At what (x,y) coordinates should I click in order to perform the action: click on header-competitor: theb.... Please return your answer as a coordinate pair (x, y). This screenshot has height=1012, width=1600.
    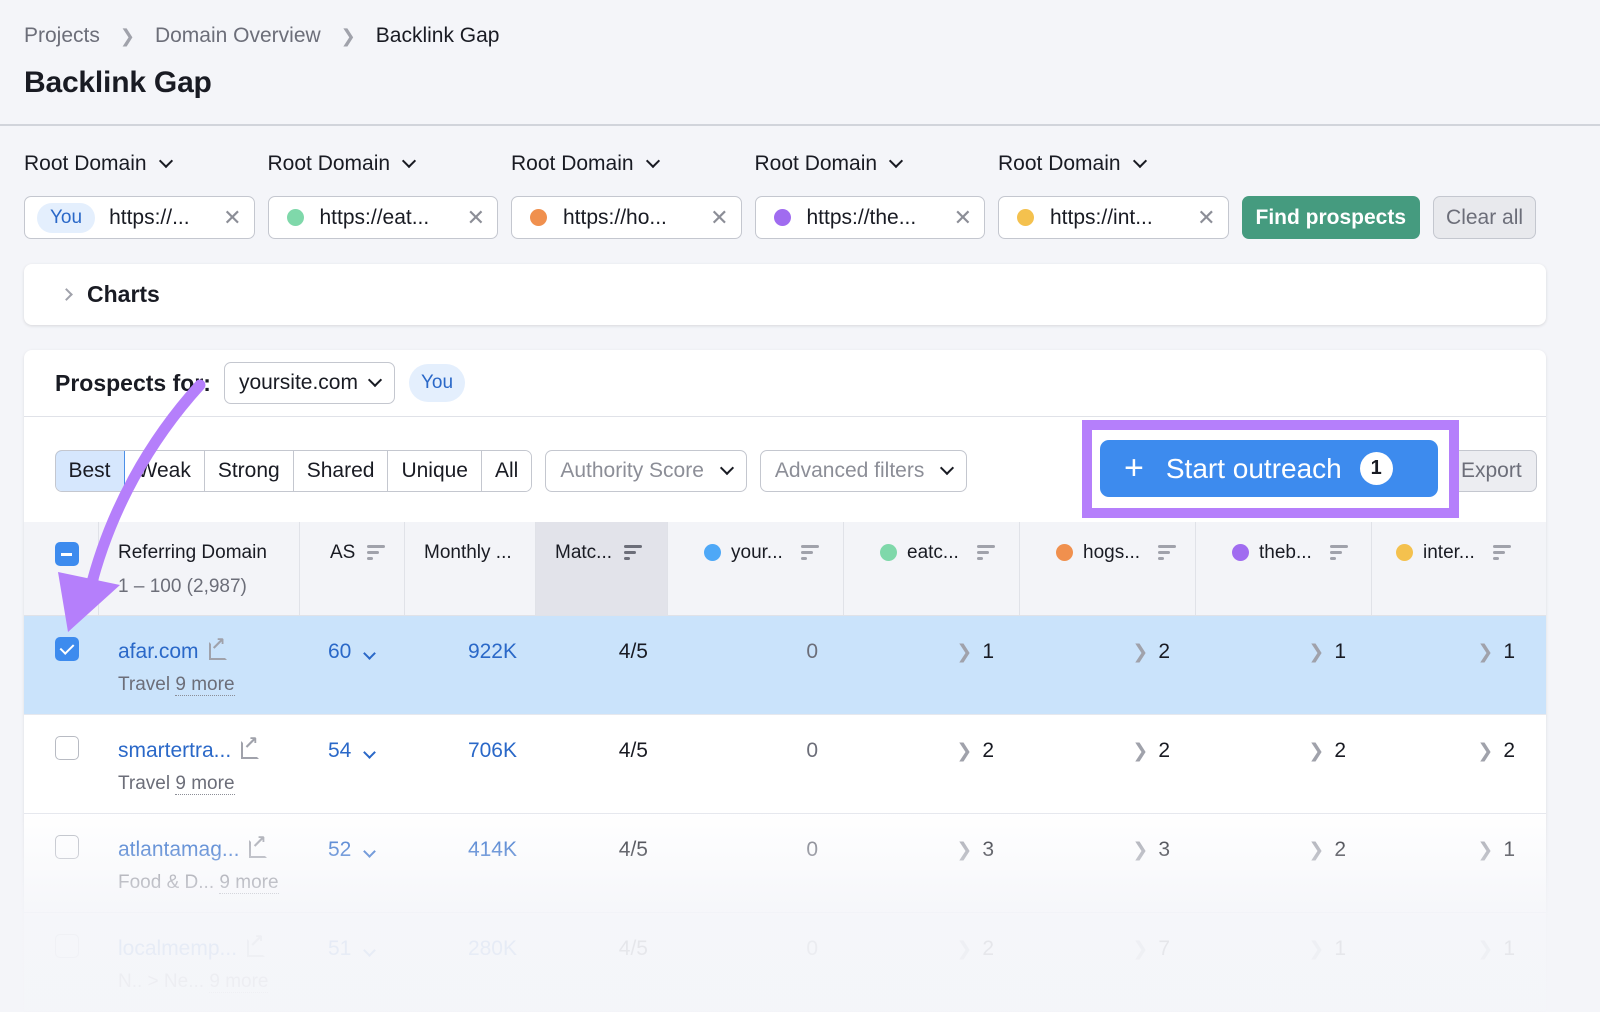
    Looking at the image, I should click on (1284, 568).